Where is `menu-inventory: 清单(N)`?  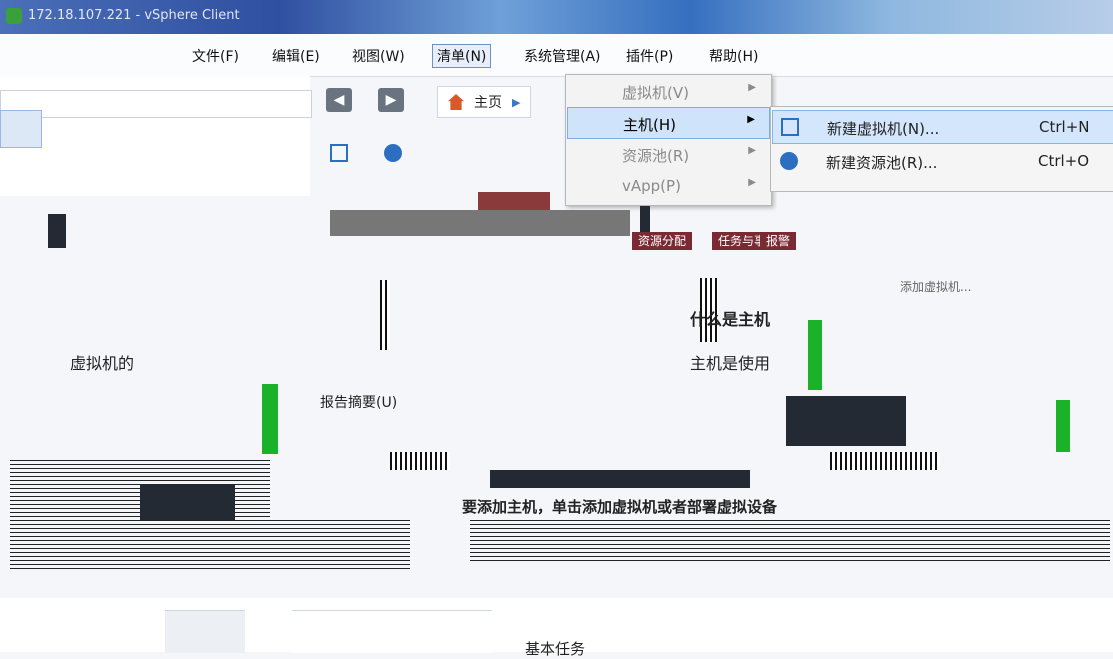 menu-inventory: 清单(N) is located at coordinates (462, 56).